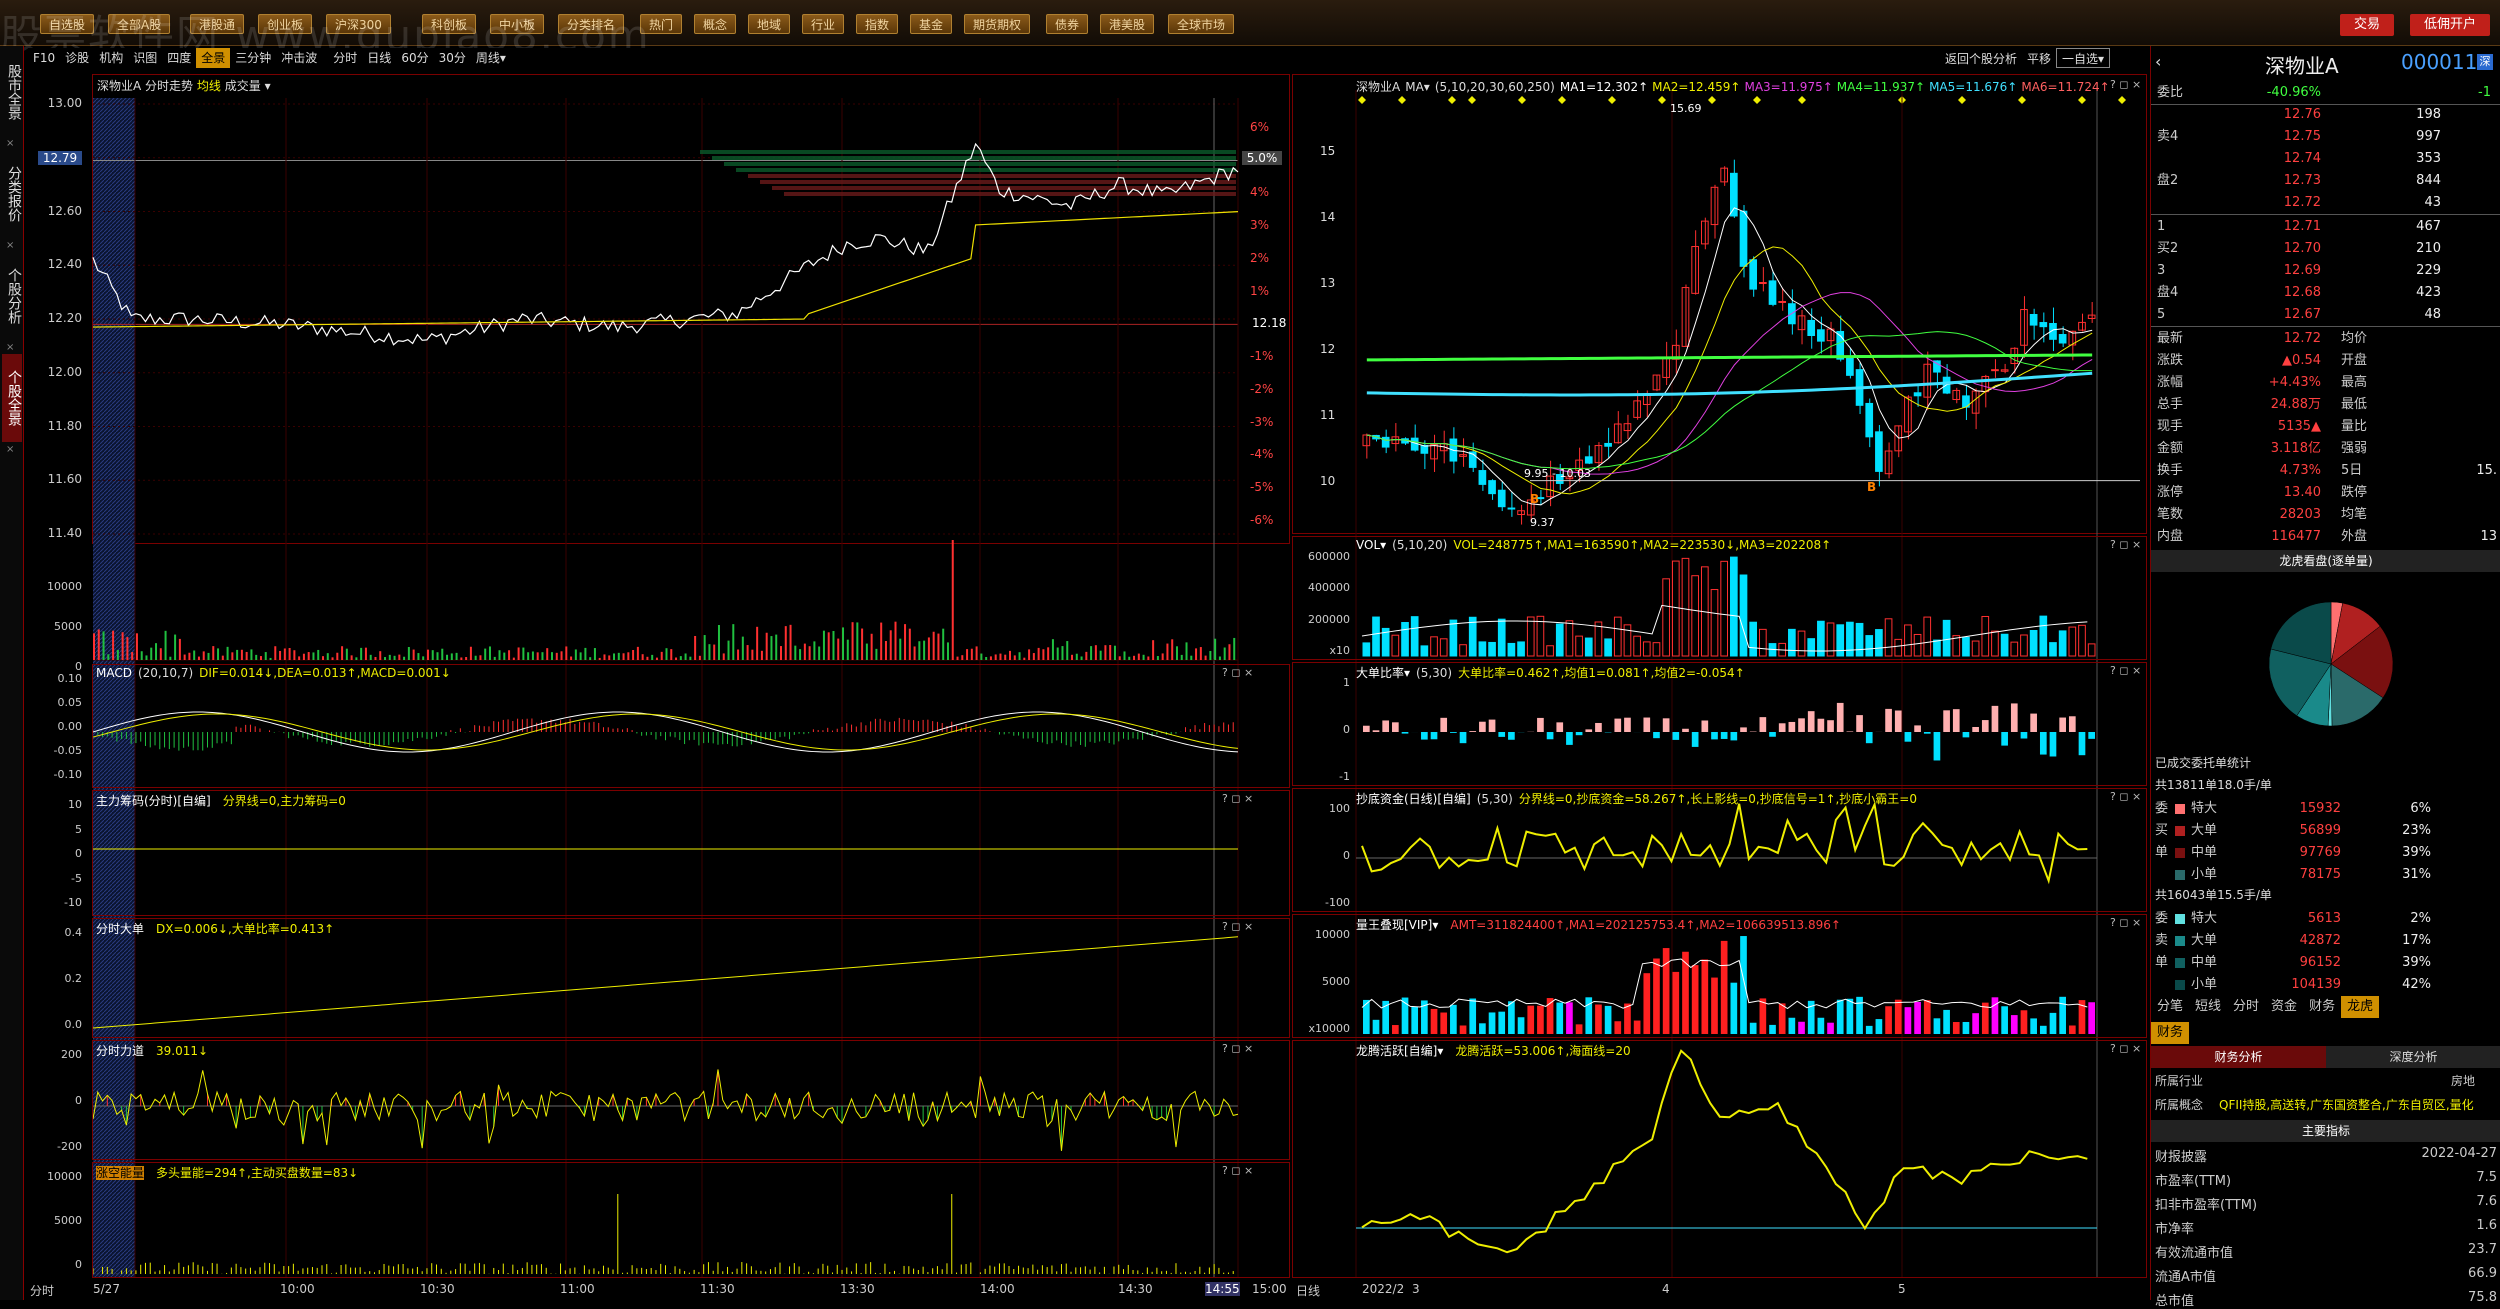  Describe the element at coordinates (2325, 561) in the screenshot. I see `dragon-title: 龙虎看盘(逐单量)` at that location.